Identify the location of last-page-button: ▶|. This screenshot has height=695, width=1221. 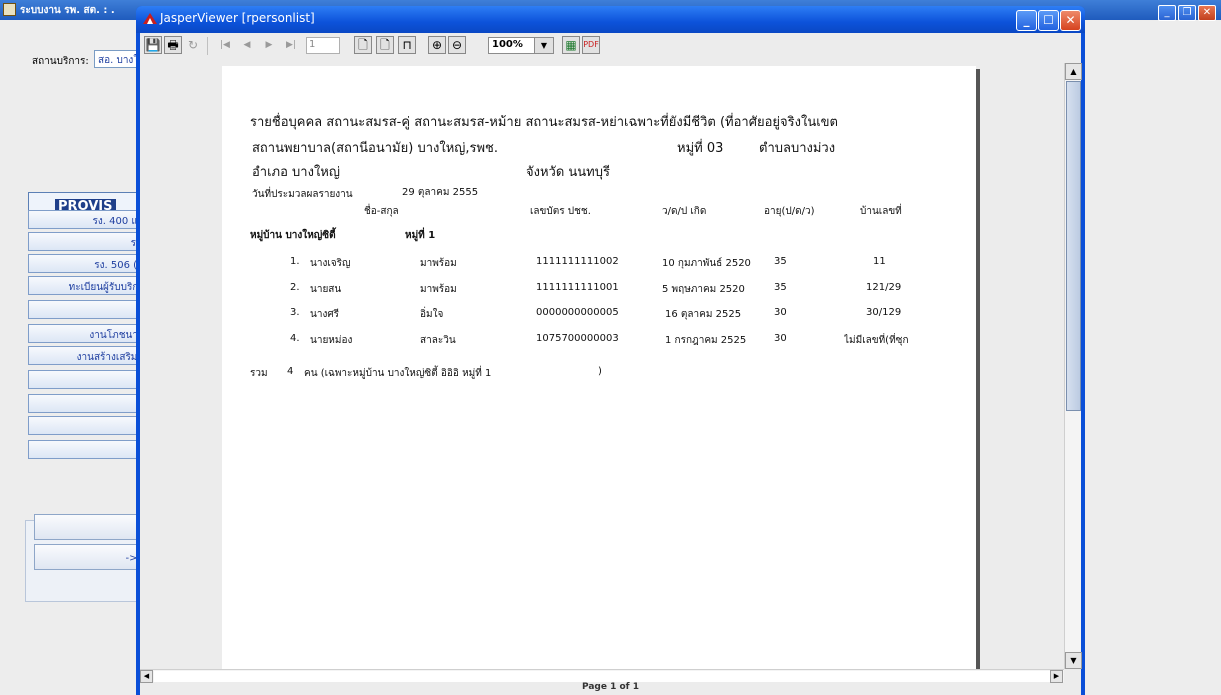
(291, 45).